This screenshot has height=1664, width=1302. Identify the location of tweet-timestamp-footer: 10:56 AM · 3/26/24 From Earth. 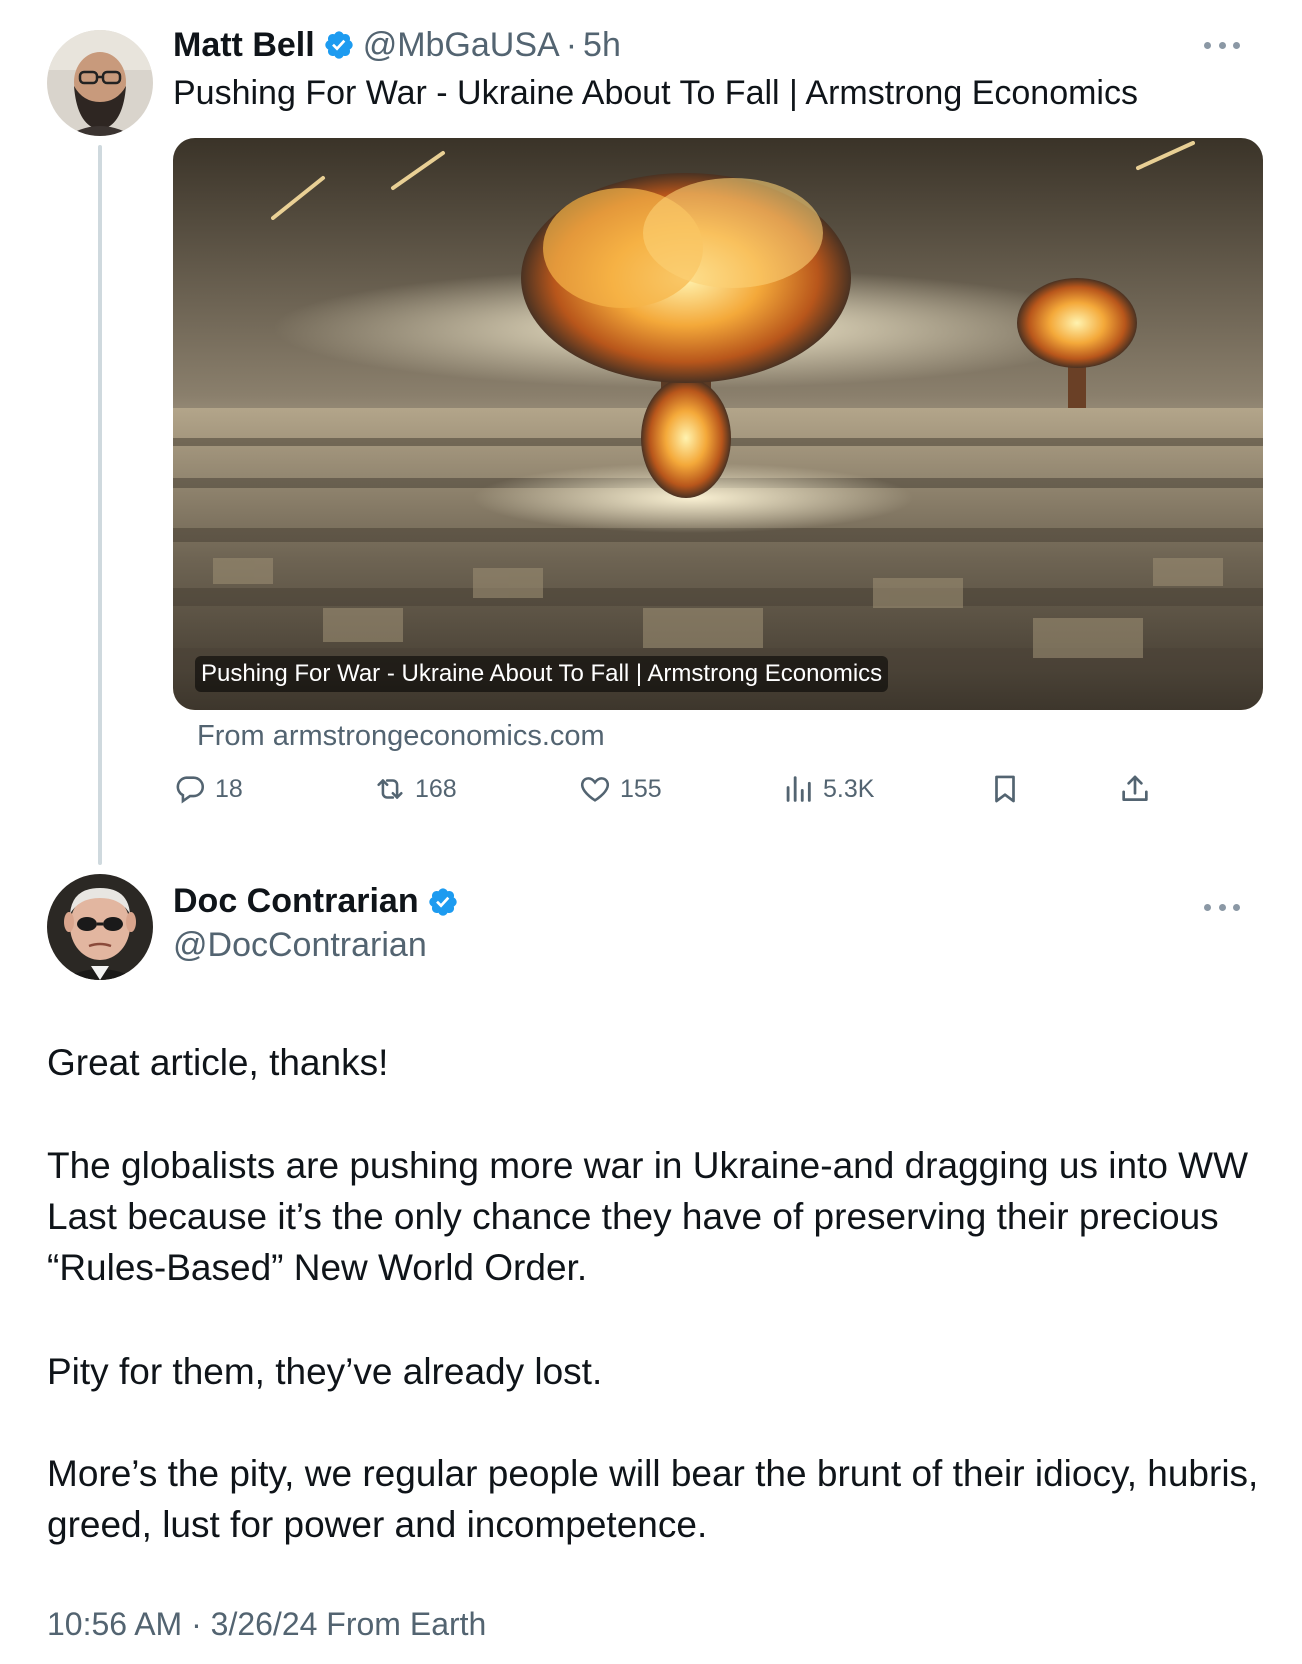
(266, 1624).